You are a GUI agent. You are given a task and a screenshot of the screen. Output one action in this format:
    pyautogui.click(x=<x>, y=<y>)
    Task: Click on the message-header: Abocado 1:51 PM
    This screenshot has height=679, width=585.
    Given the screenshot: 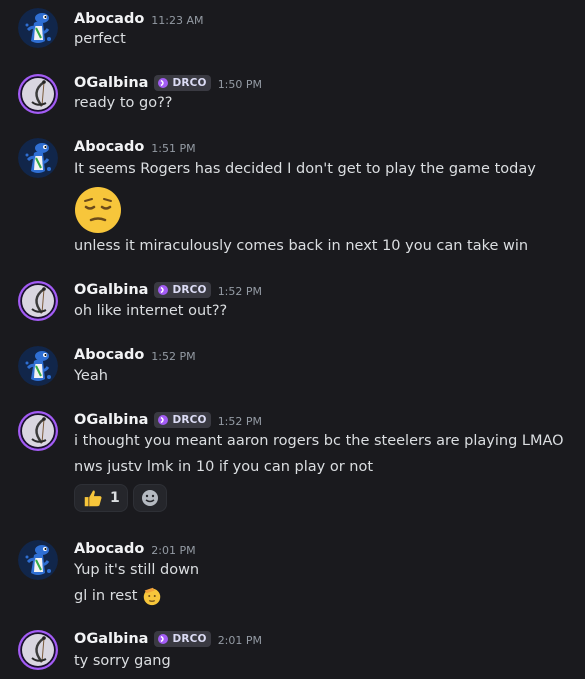 What is the action you would take?
    pyautogui.click(x=135, y=147)
    